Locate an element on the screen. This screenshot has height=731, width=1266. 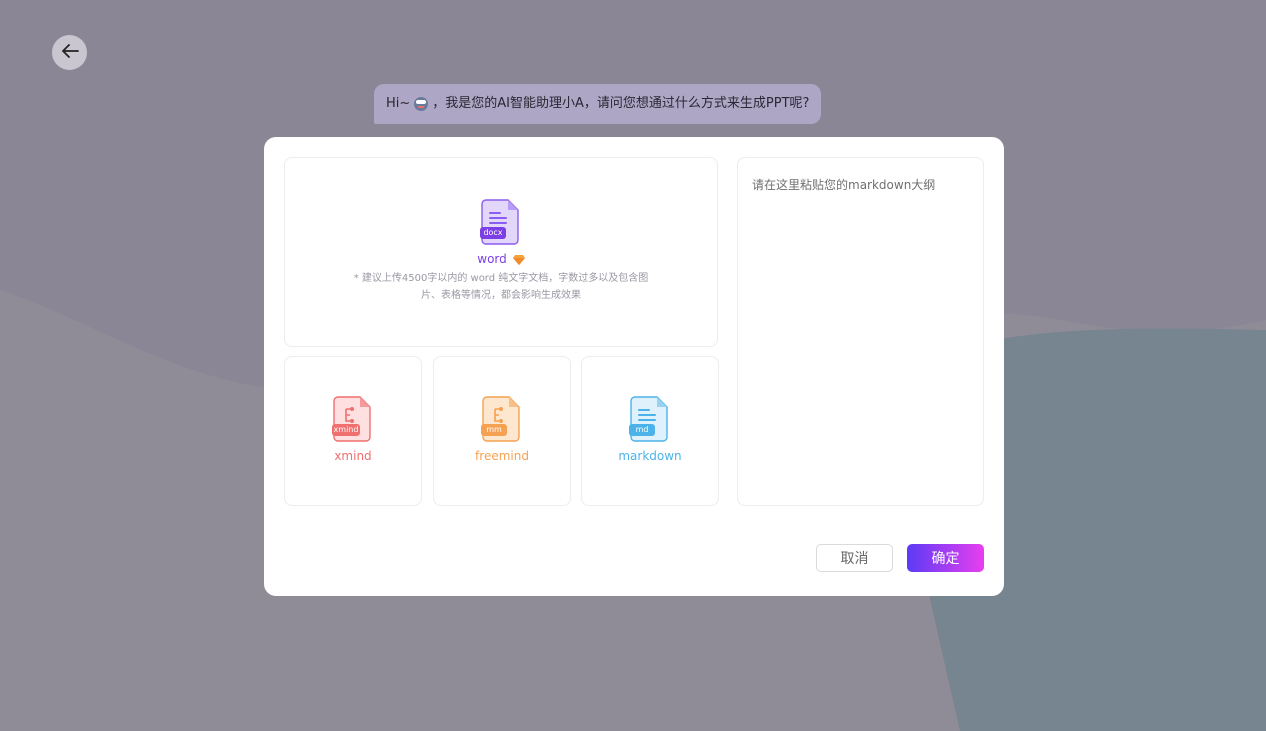
confirm-button: 确定 is located at coordinates (945, 558).